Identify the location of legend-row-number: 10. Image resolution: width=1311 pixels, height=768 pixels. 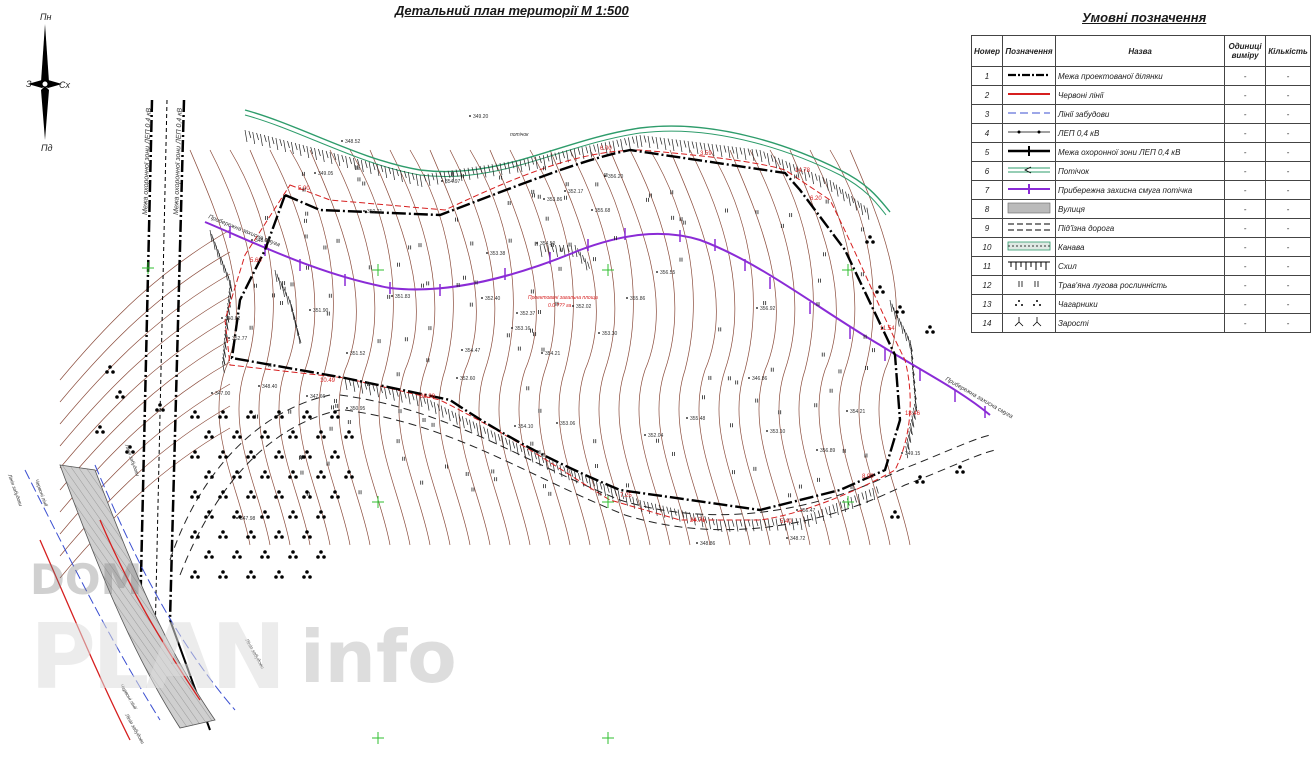
(987, 247).